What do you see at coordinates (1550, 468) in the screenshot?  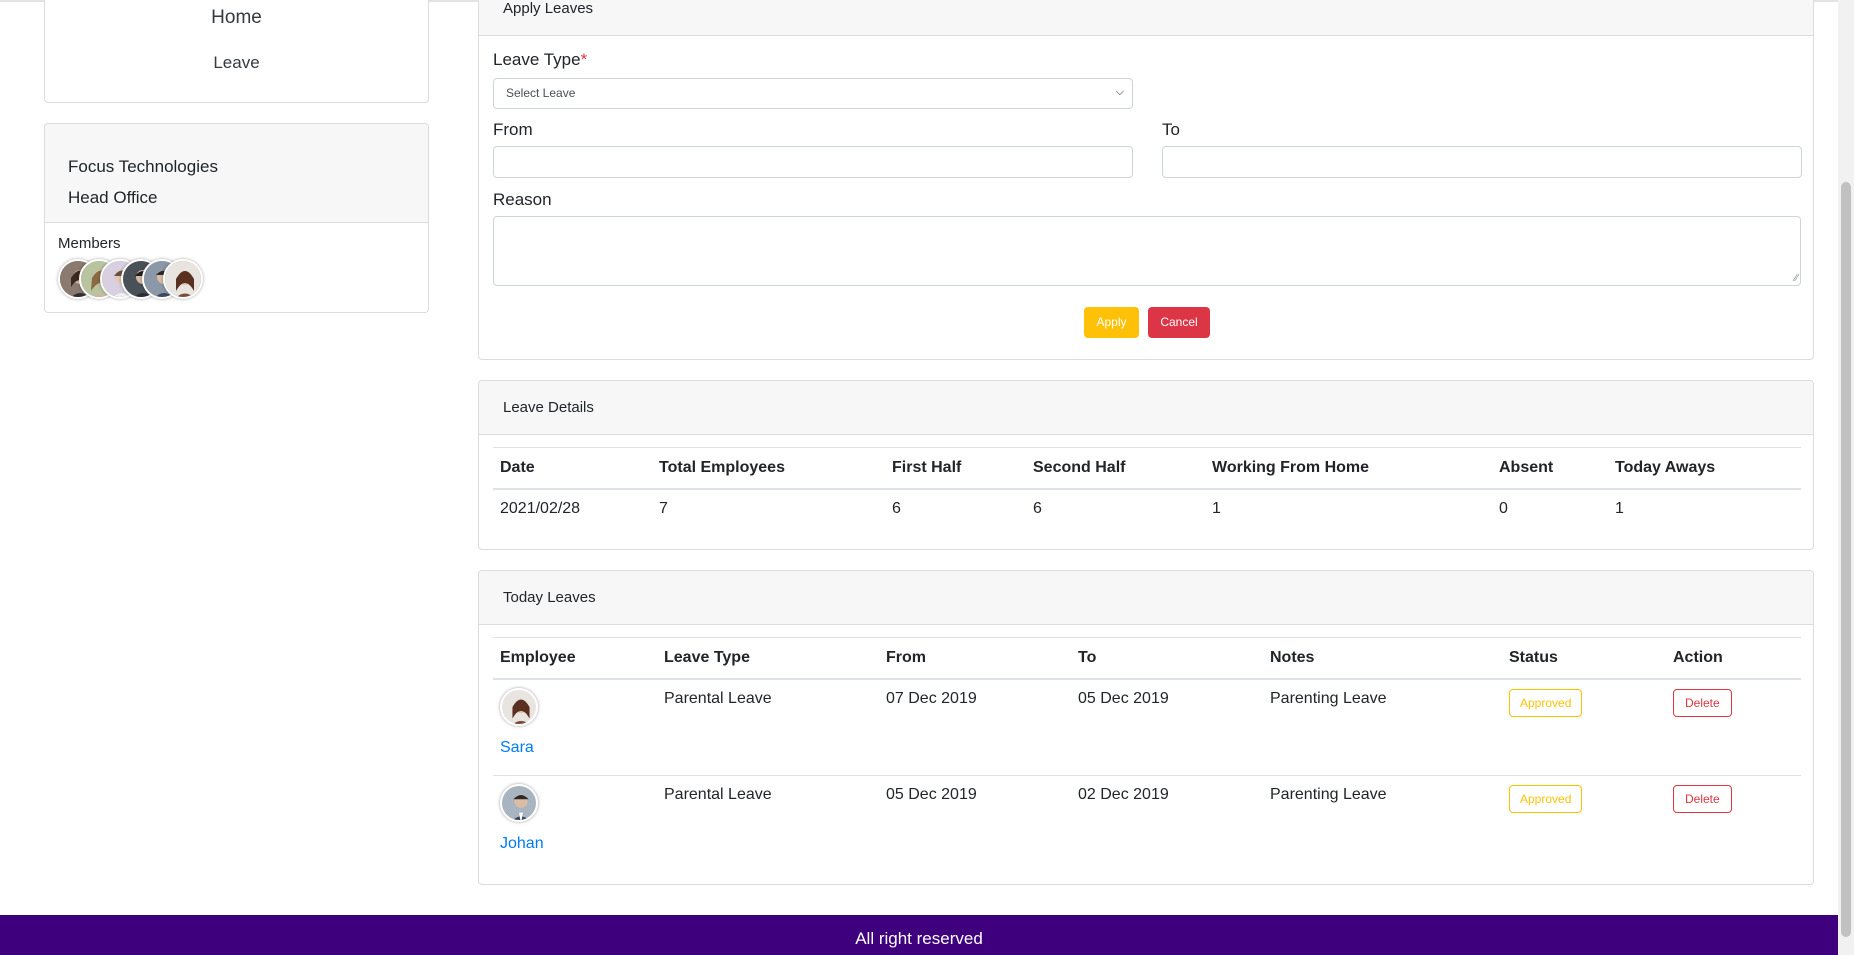 I see `column-header: Absent` at bounding box center [1550, 468].